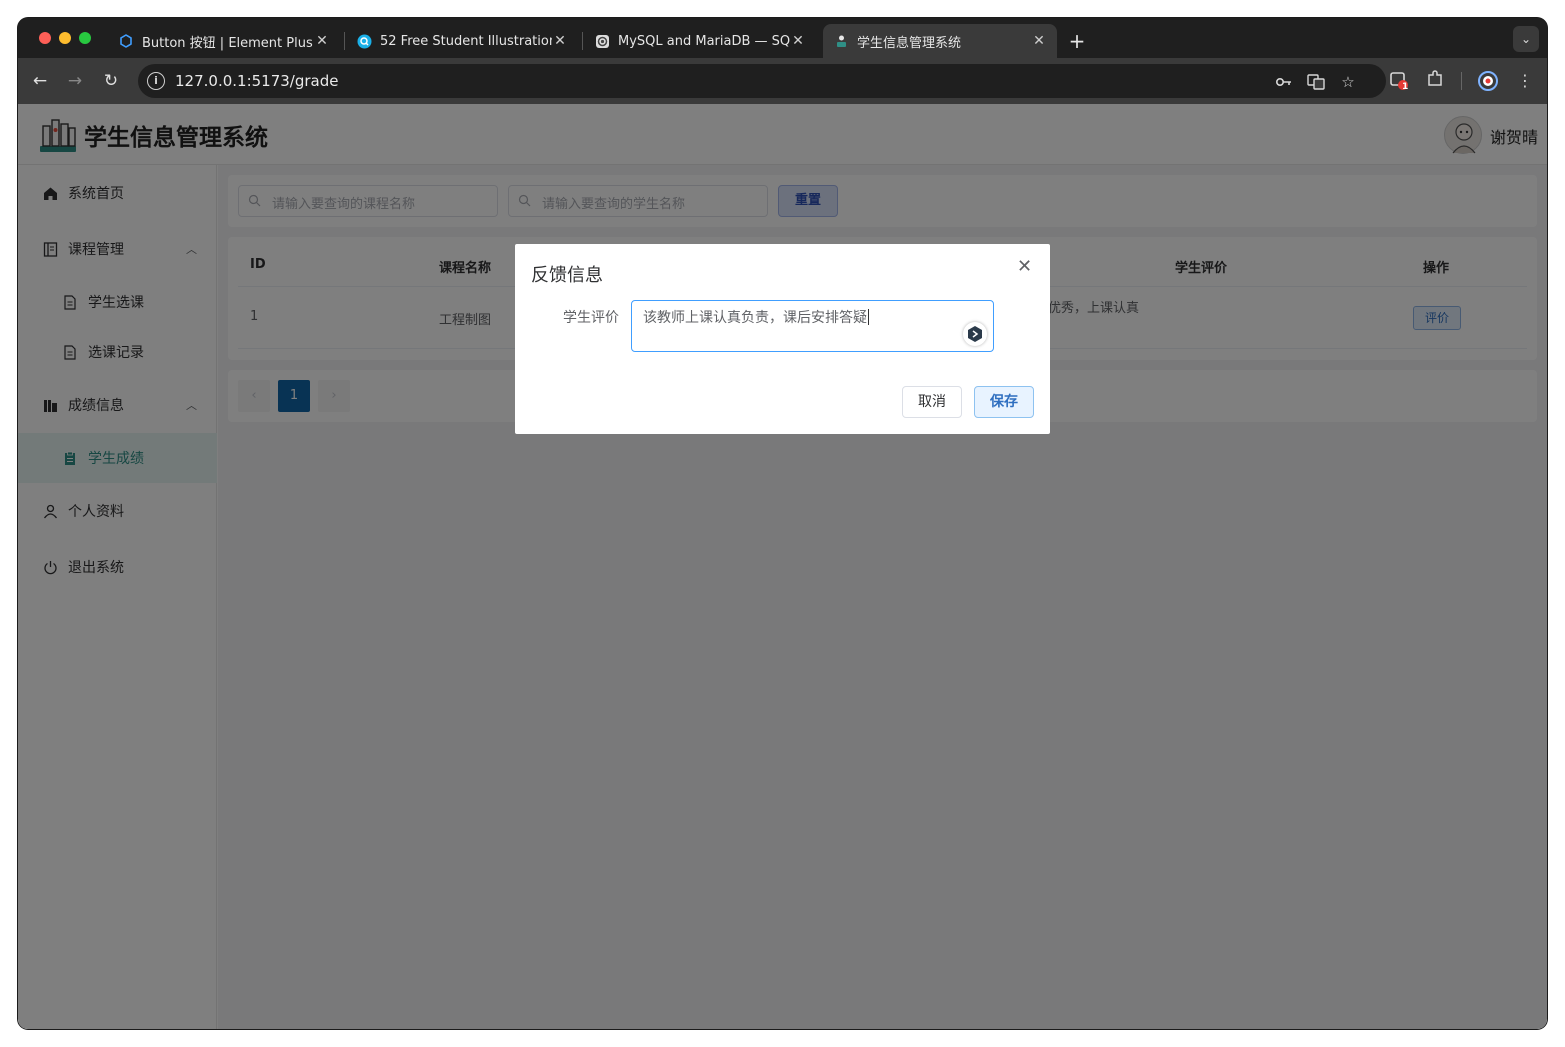 The height and width of the screenshot is (1047, 1565). I want to click on search-globe-icon, so click(364, 41).